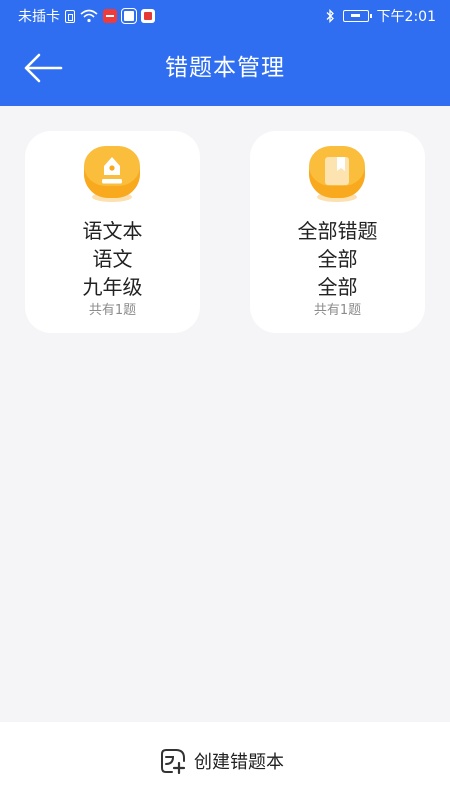 Image resolution: width=450 pixels, height=800 pixels. I want to click on wifi-icon, so click(89, 16).